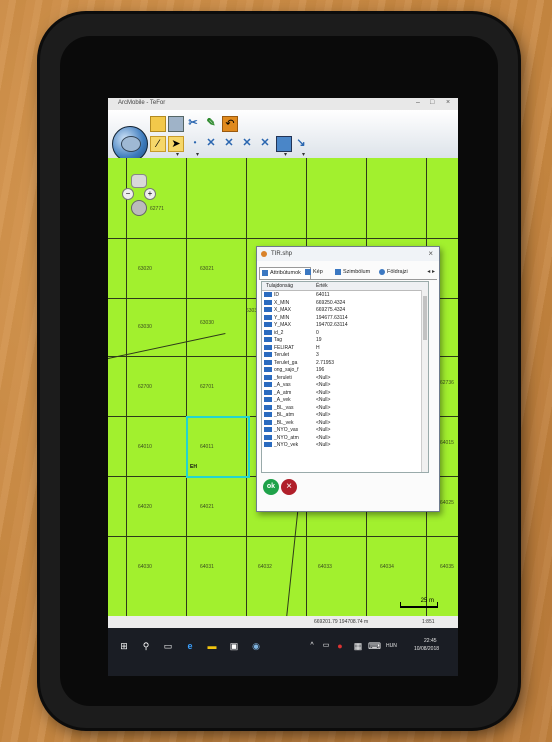  I want to click on ok-button: ok, so click(271, 487).